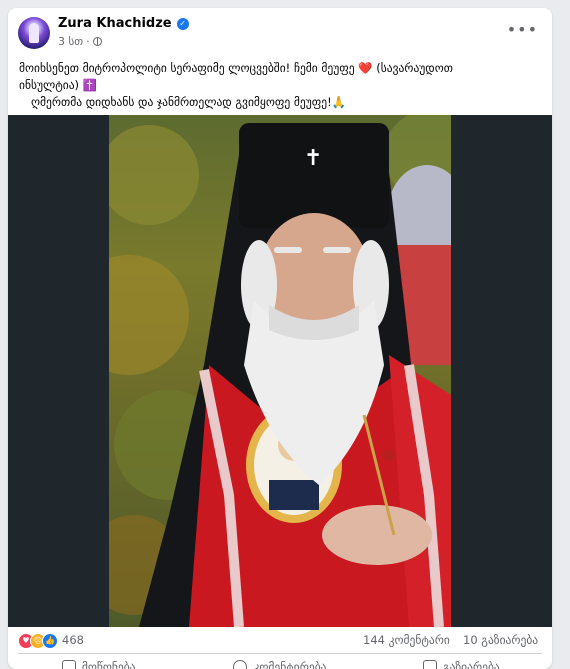 This screenshot has height=669, width=570. I want to click on action-bar: მოწონება კომენტირება გაზიარება, so click(280, 661).